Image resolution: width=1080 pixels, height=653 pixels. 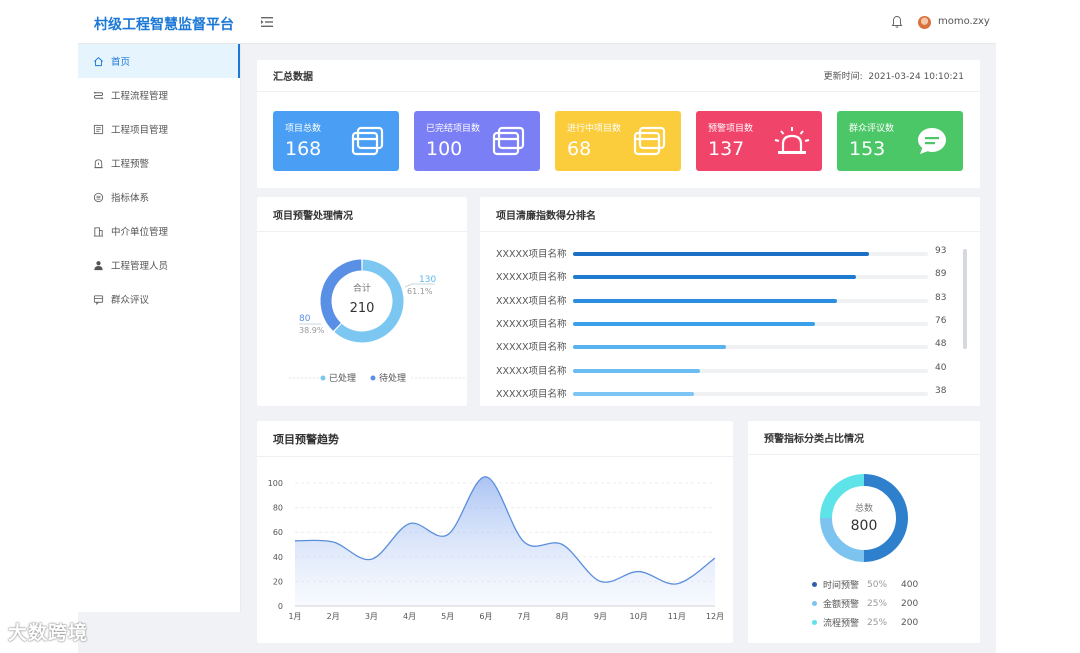 I want to click on category-legend: 时间预警 50% 400 金额预警 25% 200 流程预警 25% 200, so click(x=892, y=603).